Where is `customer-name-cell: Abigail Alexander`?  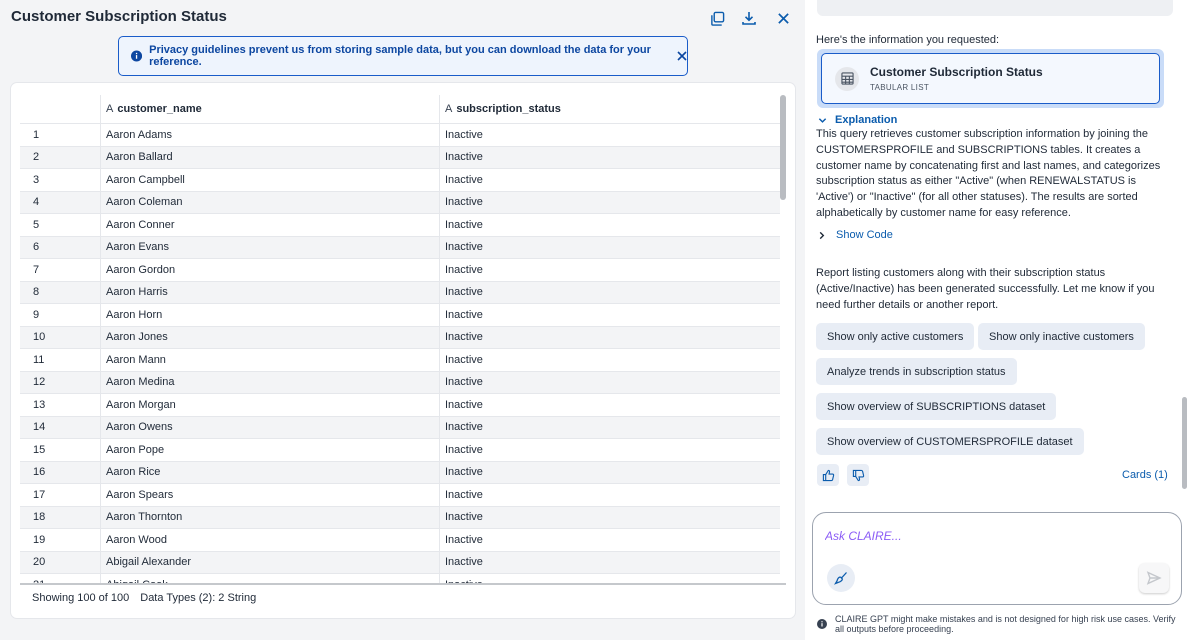
customer-name-cell: Abigail Alexander is located at coordinates (270, 562).